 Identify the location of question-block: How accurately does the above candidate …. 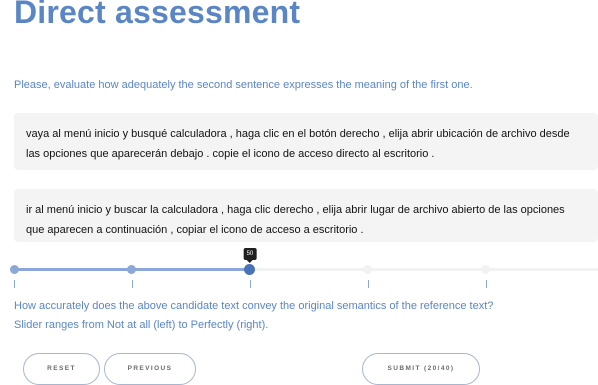
(253, 316).